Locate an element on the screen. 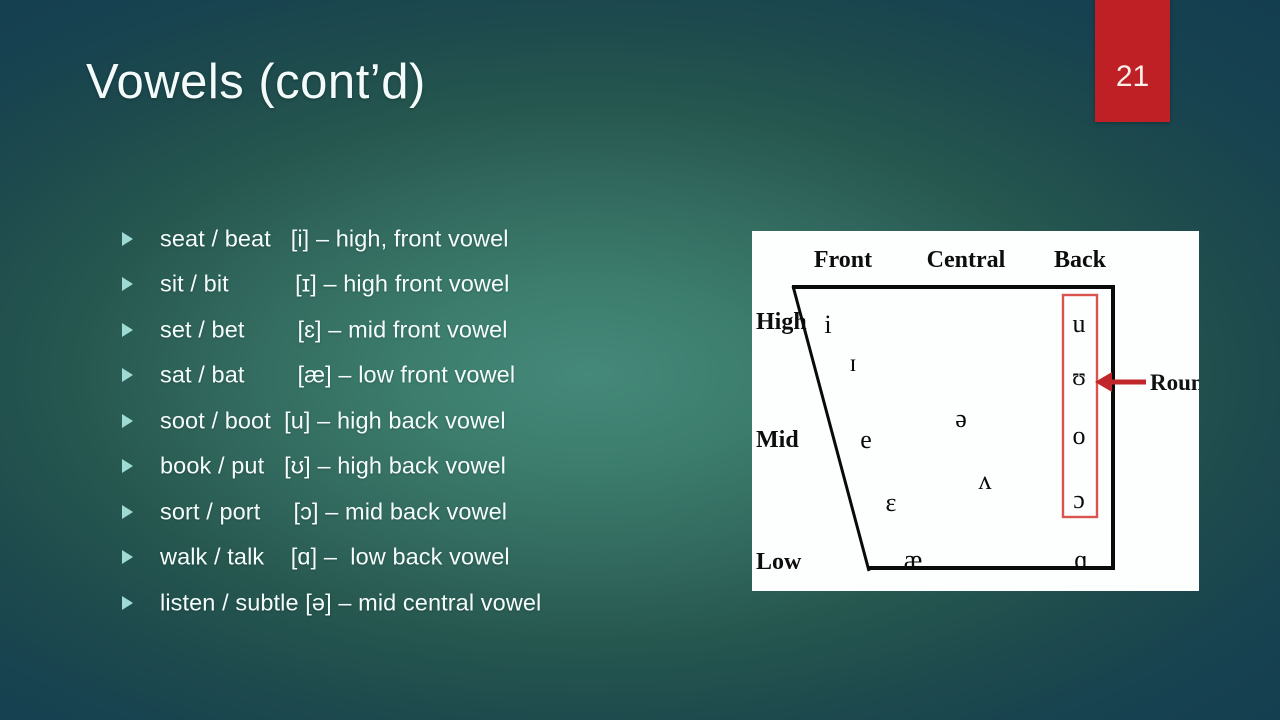 The width and height of the screenshot is (1280, 720). rounded-arrow-icon is located at coordinates (1120, 382).